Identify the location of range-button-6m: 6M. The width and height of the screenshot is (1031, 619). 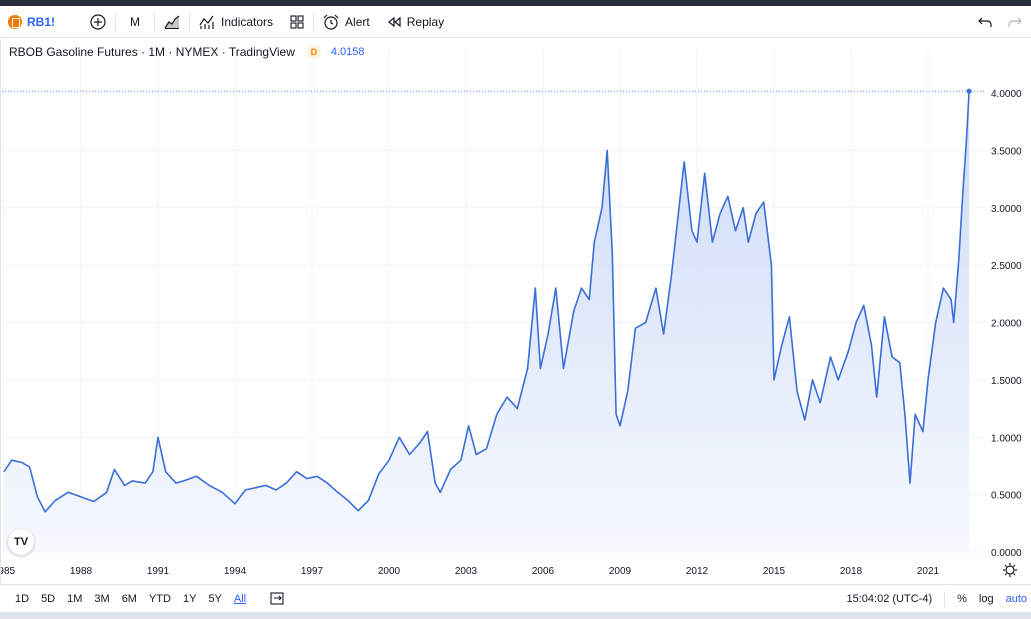
(129, 599).